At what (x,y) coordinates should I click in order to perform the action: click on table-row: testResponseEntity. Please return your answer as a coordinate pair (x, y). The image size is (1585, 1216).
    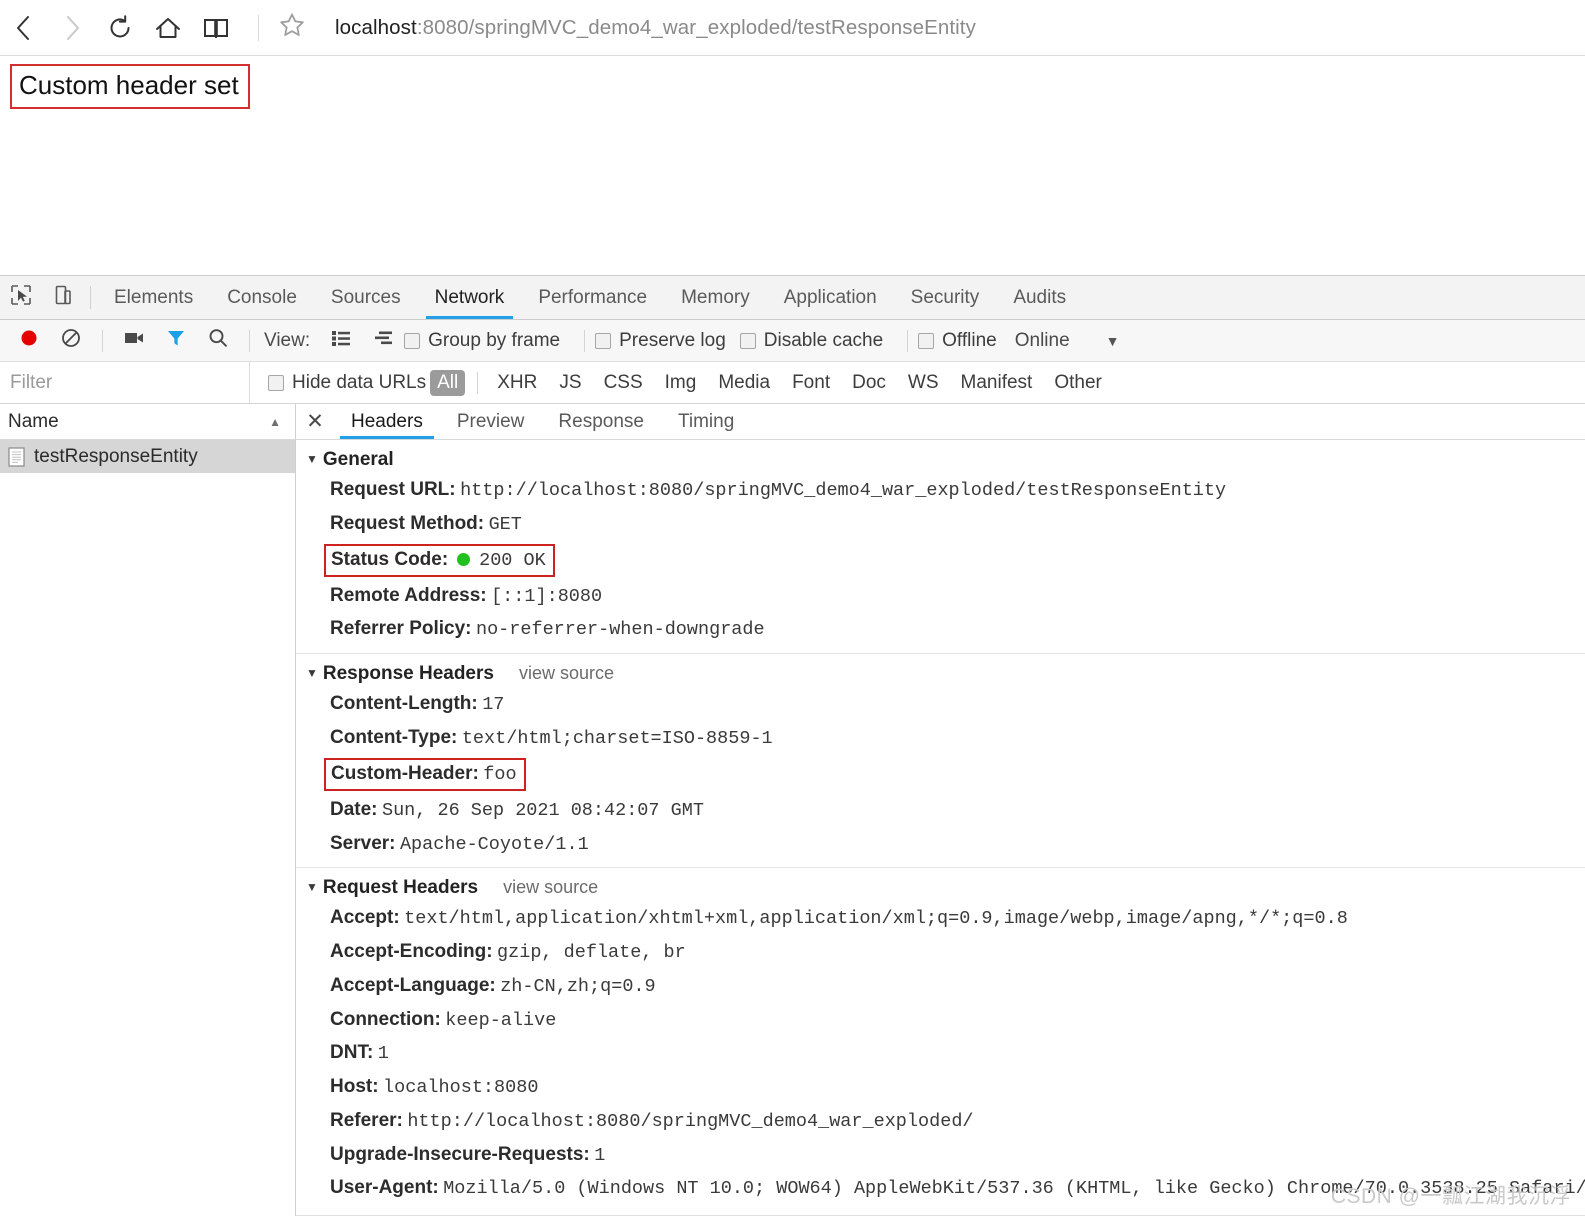
    Looking at the image, I should click on (147, 456).